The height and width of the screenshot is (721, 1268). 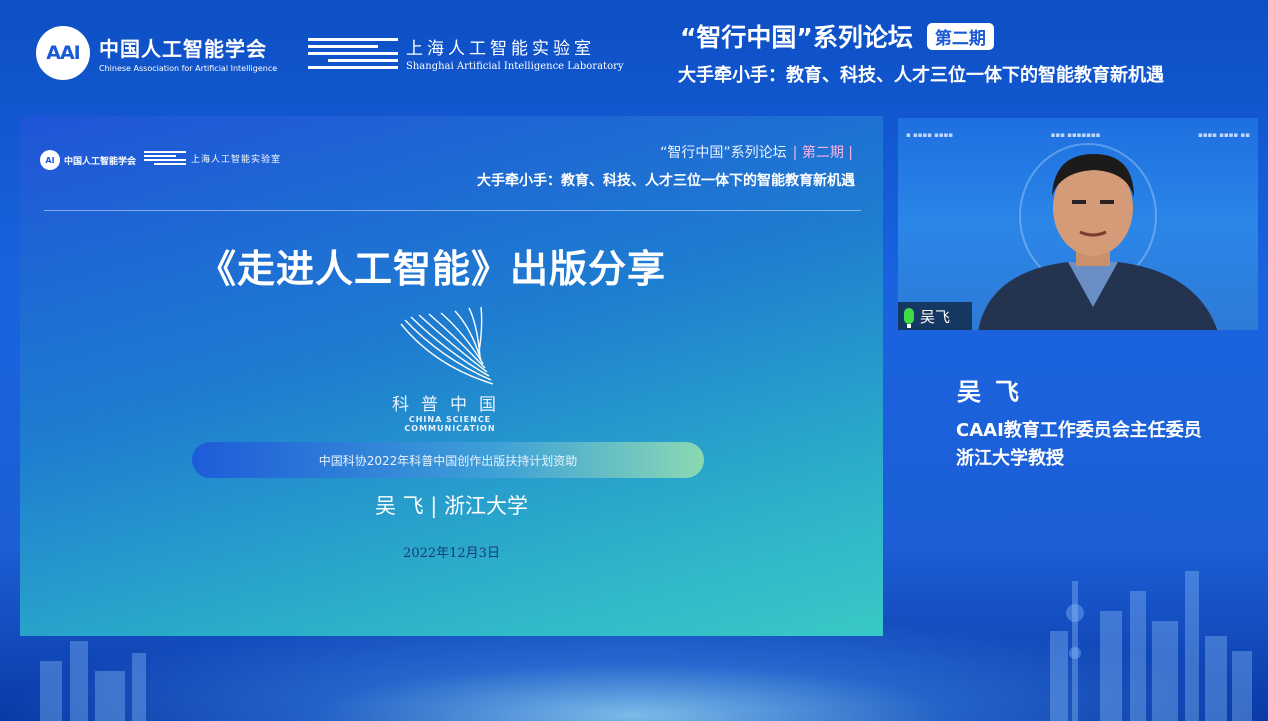 What do you see at coordinates (183, 49) in the screenshot?
I see `caai-name-cn: 中国人工智能学会` at bounding box center [183, 49].